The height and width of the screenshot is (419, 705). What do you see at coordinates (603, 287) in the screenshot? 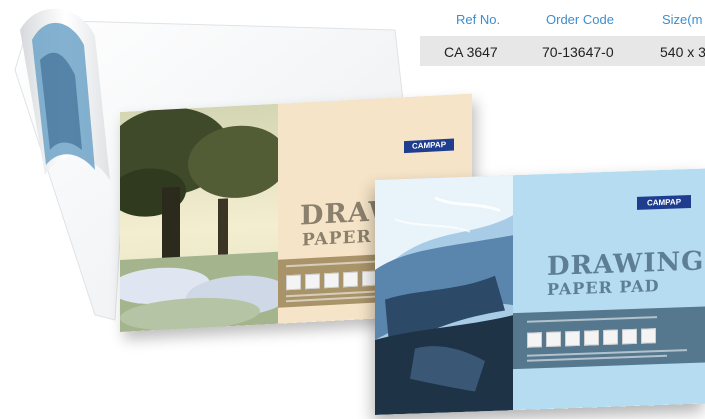
I see `blue-pad-subtitle: PAPER PAD` at bounding box center [603, 287].